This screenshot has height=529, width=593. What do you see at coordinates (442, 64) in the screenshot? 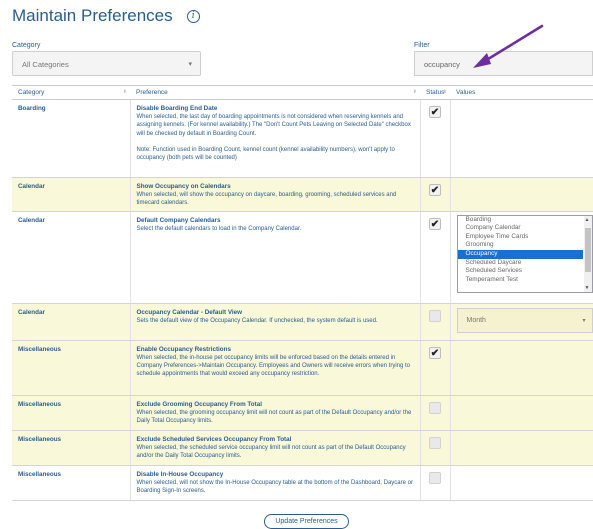
I see `filter-input-value: occupancy` at bounding box center [442, 64].